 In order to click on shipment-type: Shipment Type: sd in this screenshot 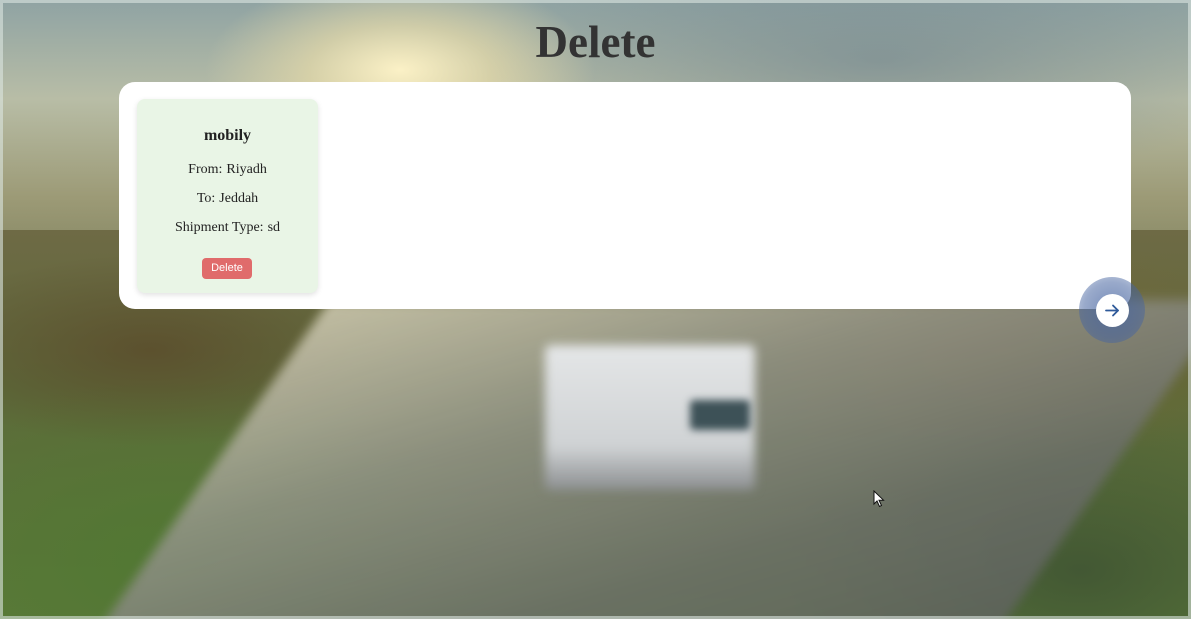, I will do `click(227, 228)`.